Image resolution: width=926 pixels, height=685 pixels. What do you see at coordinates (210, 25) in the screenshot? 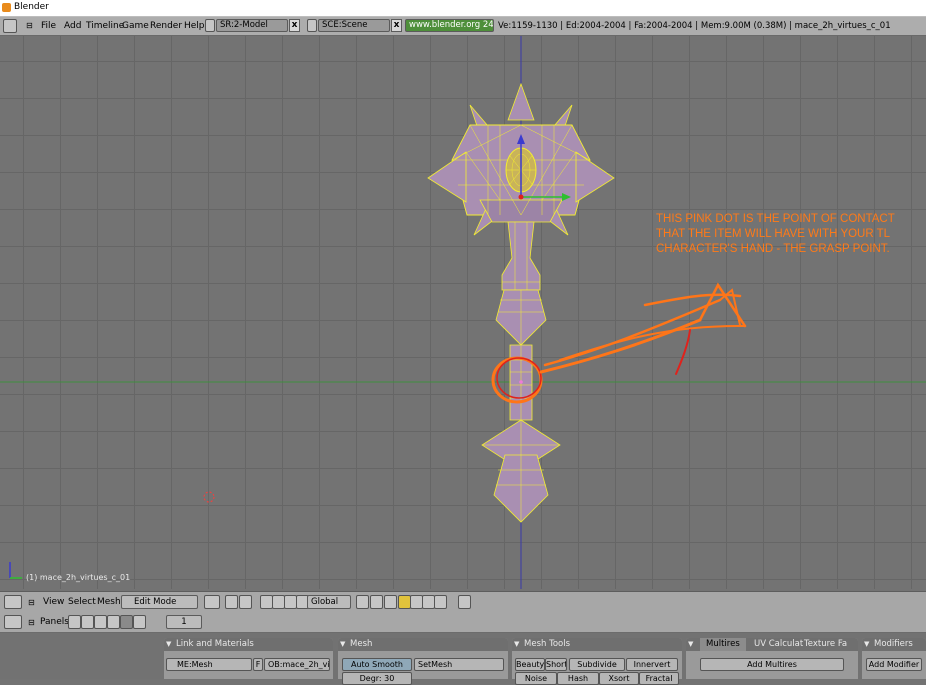
I see `screen-browse-icon` at bounding box center [210, 25].